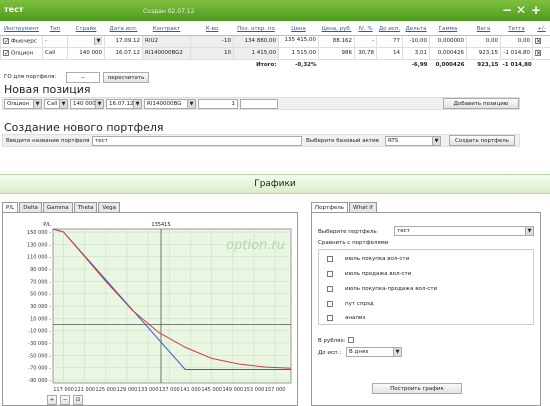  I want to click on x-tick-label: 125 000, so click(106, 390).